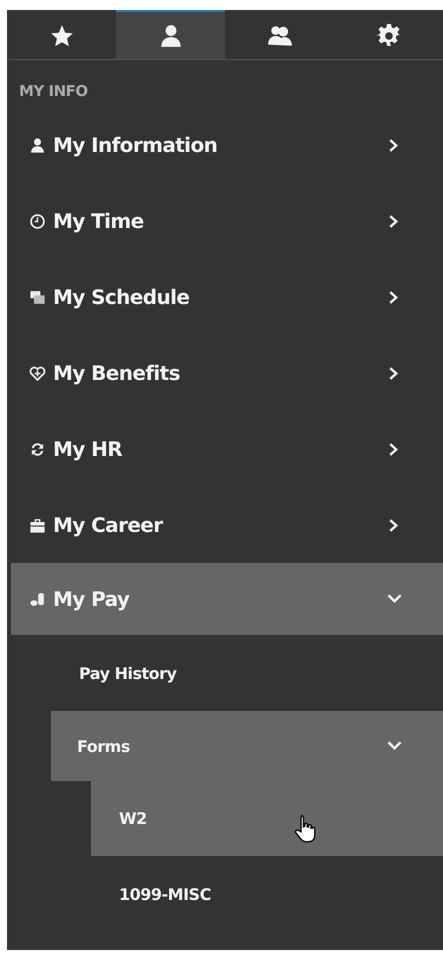 The image size is (443, 958). What do you see at coordinates (389, 35) in the screenshot?
I see `gear-icon` at bounding box center [389, 35].